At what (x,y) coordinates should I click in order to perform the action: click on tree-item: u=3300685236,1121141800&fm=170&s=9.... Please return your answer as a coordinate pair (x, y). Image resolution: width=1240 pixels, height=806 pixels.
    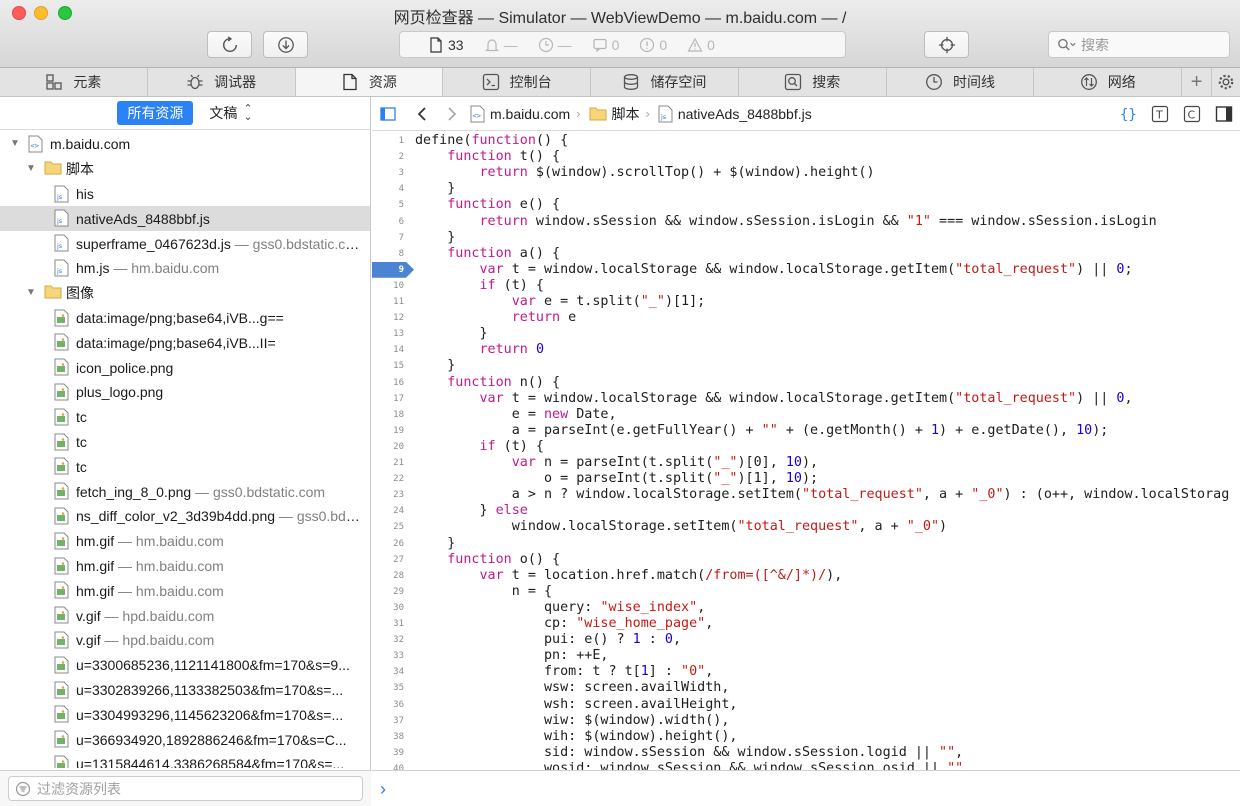
    Looking at the image, I should click on (185, 665).